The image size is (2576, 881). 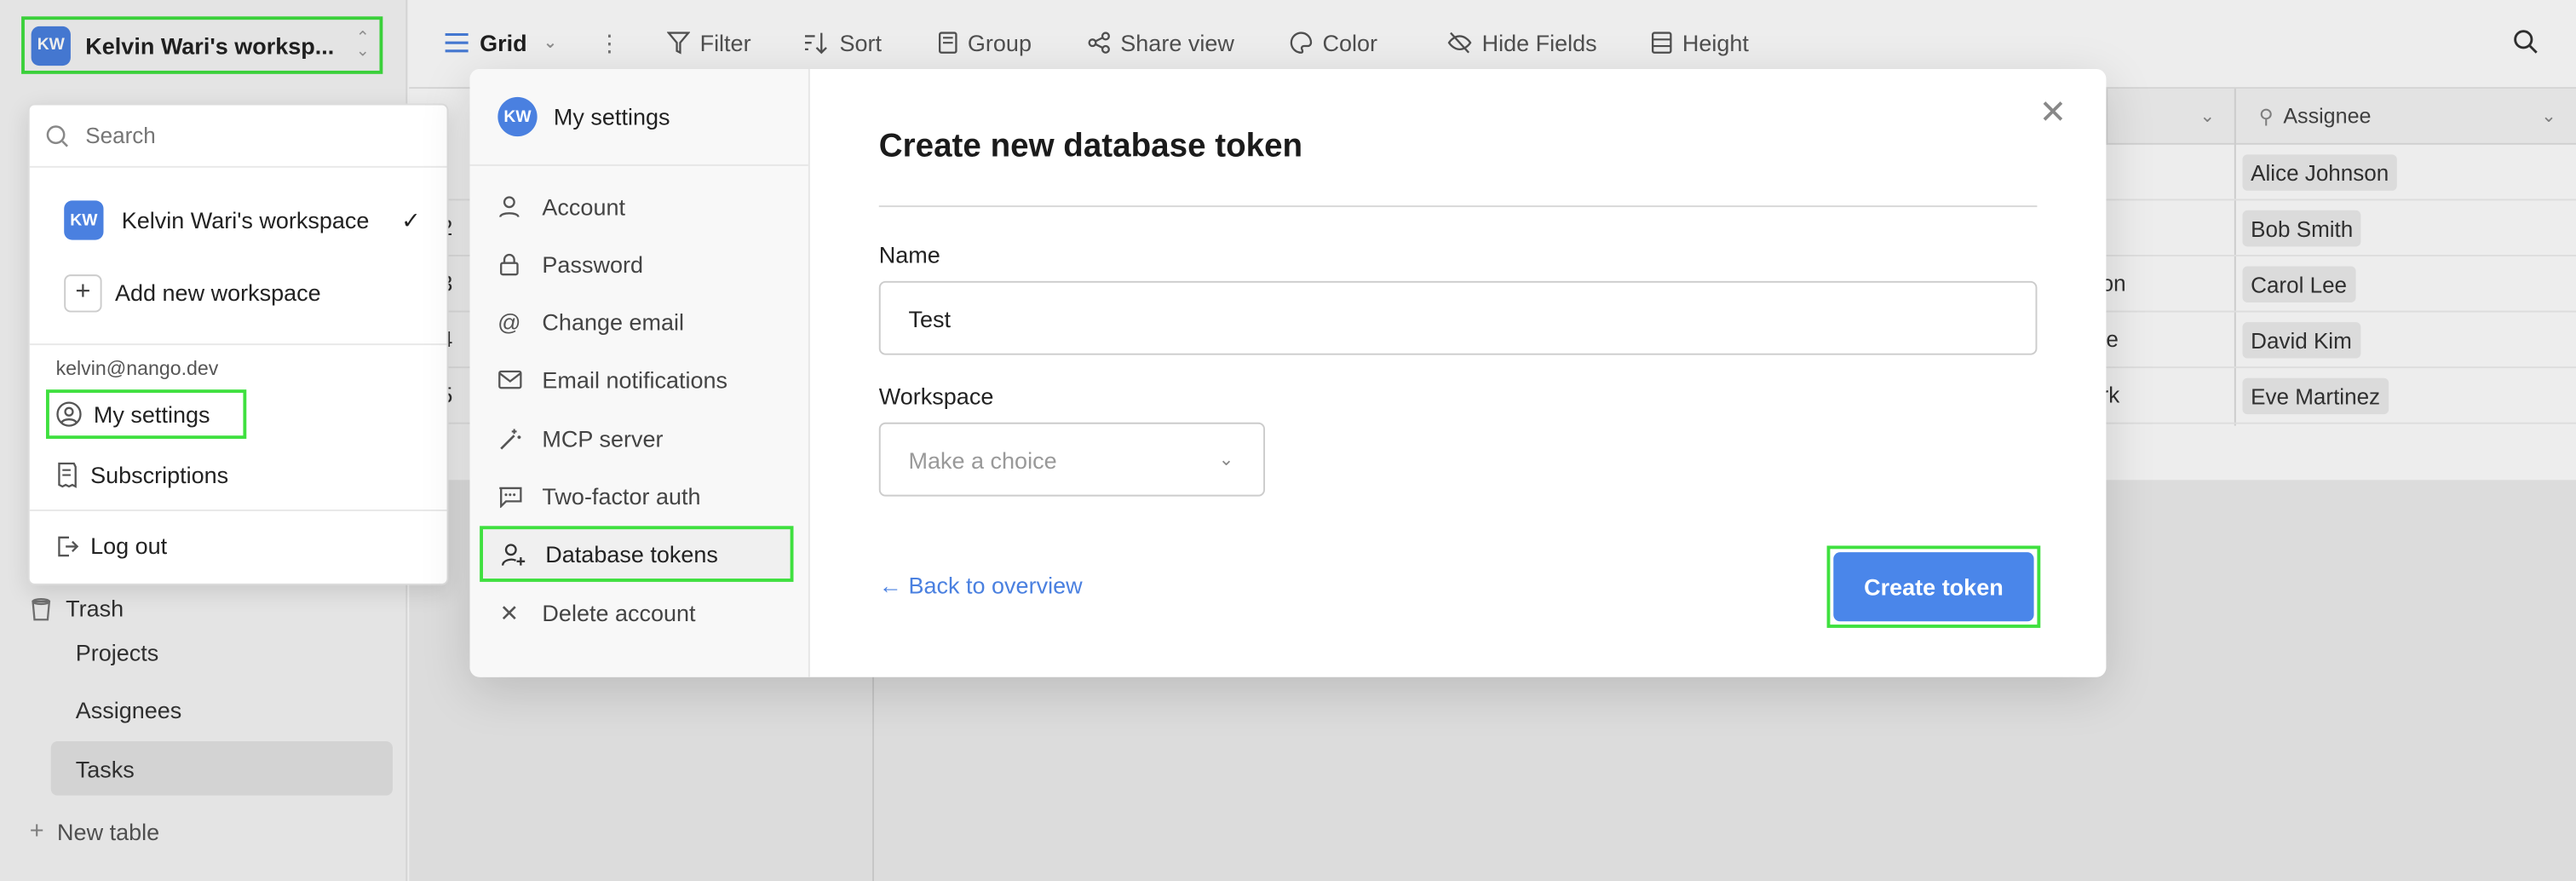 What do you see at coordinates (363, 45) in the screenshot?
I see `chevron-up-down-icon: ⌃ ⌄` at bounding box center [363, 45].